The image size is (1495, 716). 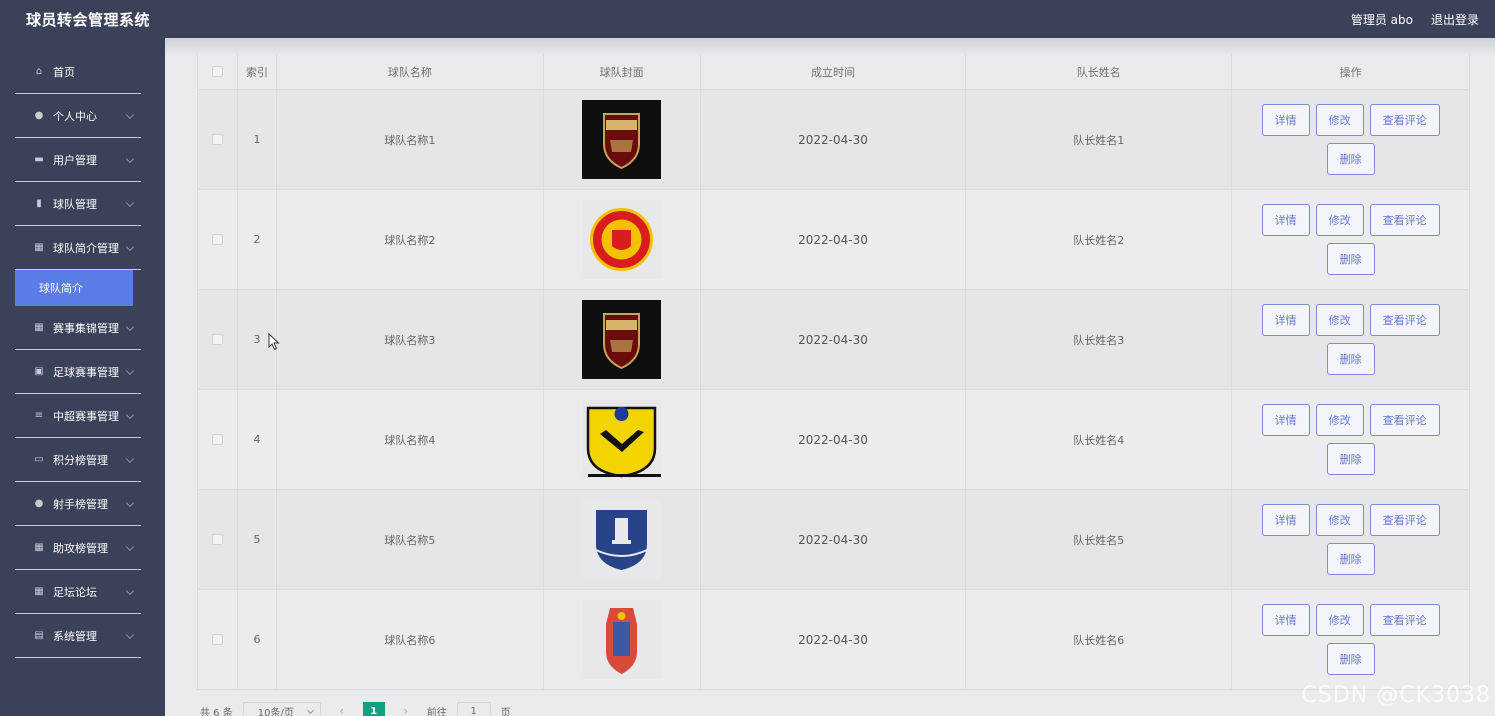 I want to click on row-captain-name: 队长姓名6, so click(x=1099, y=639).